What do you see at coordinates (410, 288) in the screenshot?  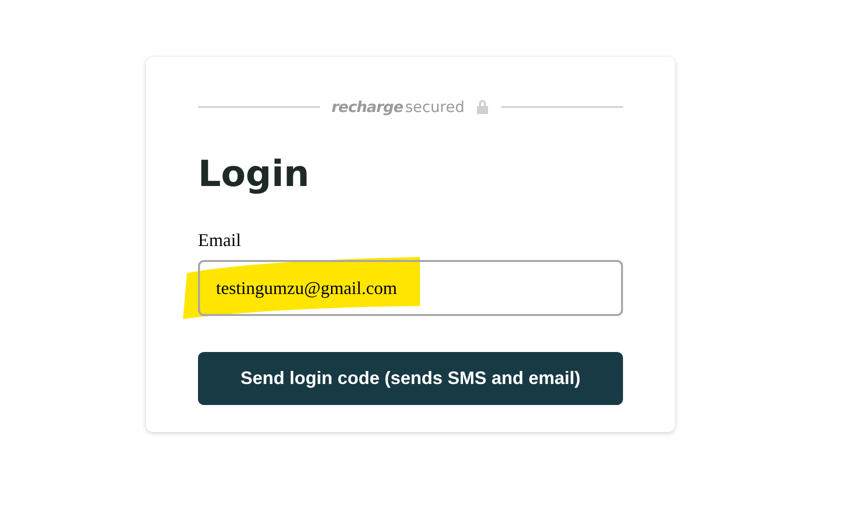 I see `email-field: testingumzu@gmail.com` at bounding box center [410, 288].